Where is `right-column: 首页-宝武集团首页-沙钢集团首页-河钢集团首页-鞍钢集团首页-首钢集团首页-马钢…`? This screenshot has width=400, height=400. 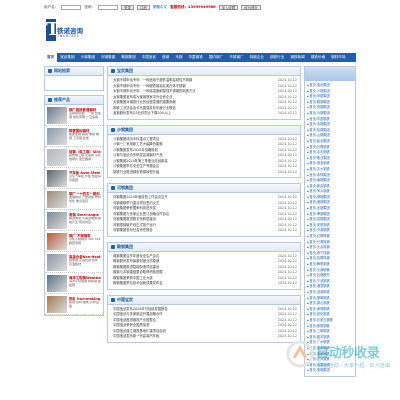 right-column: 首页-宝武集团首页-沙钢集团首页-河钢集团首页-鞍钢集团首页-首钢集团首页-马钢… is located at coordinates (330, 221).